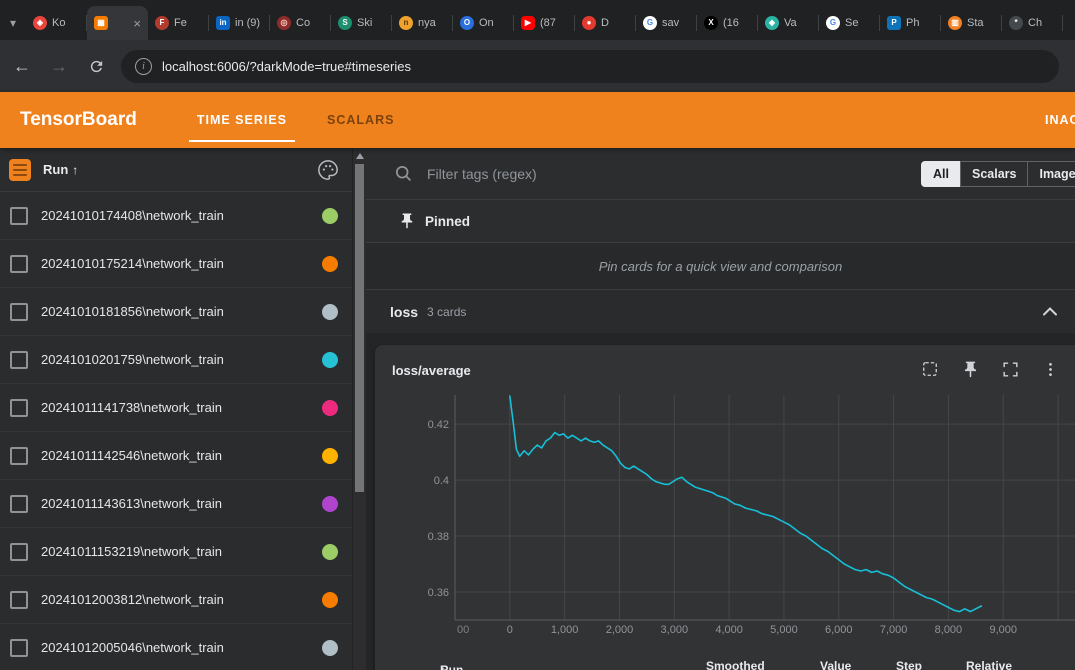 Image resolution: width=1075 pixels, height=670 pixels. I want to click on browser-tab: ◈ Ko, so click(56, 23).